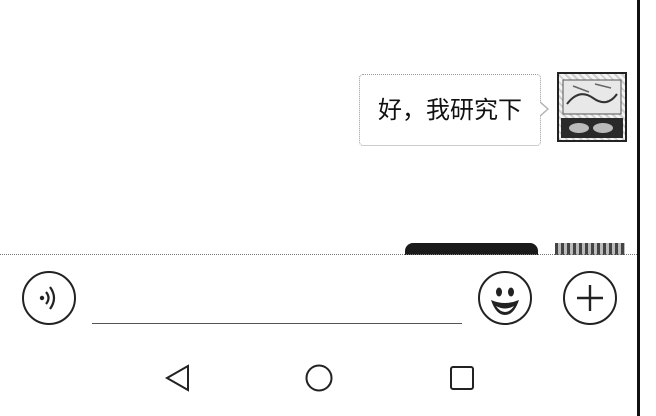 The image size is (656, 416). What do you see at coordinates (505, 298) in the screenshot?
I see `emoji-button` at bounding box center [505, 298].